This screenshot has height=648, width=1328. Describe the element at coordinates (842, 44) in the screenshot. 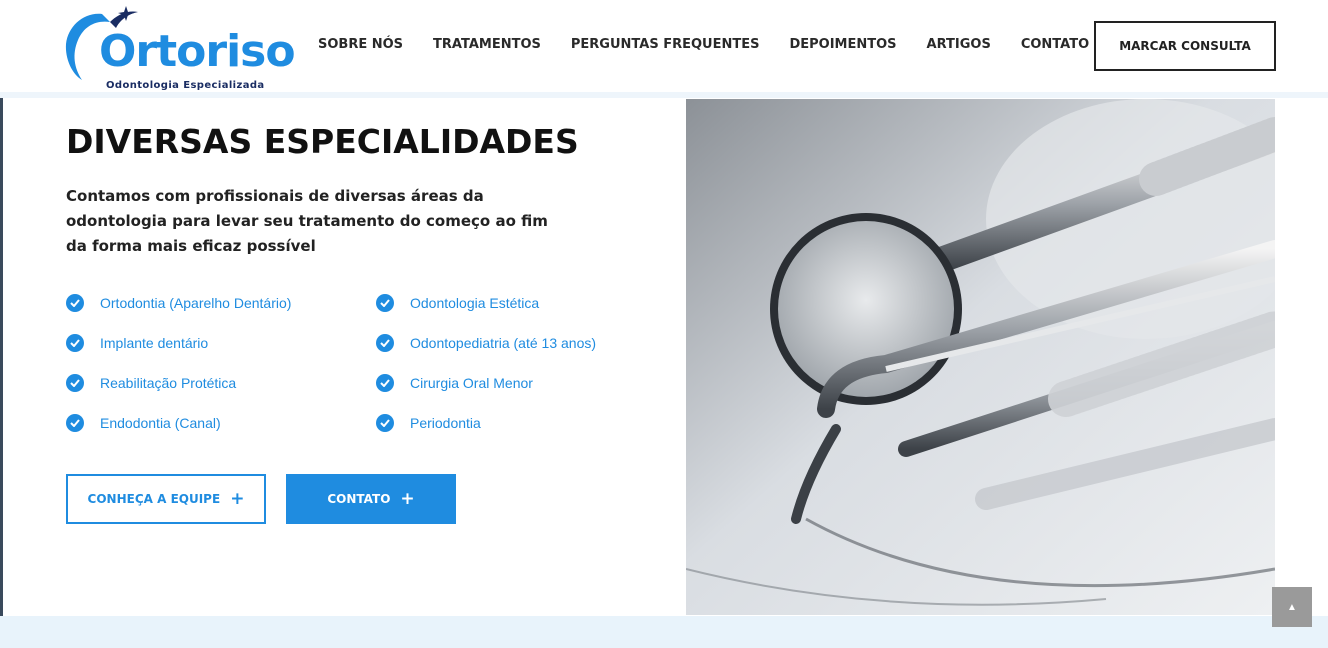

I see `nav-item-depoimentos: DEPOIMENTOS` at that location.